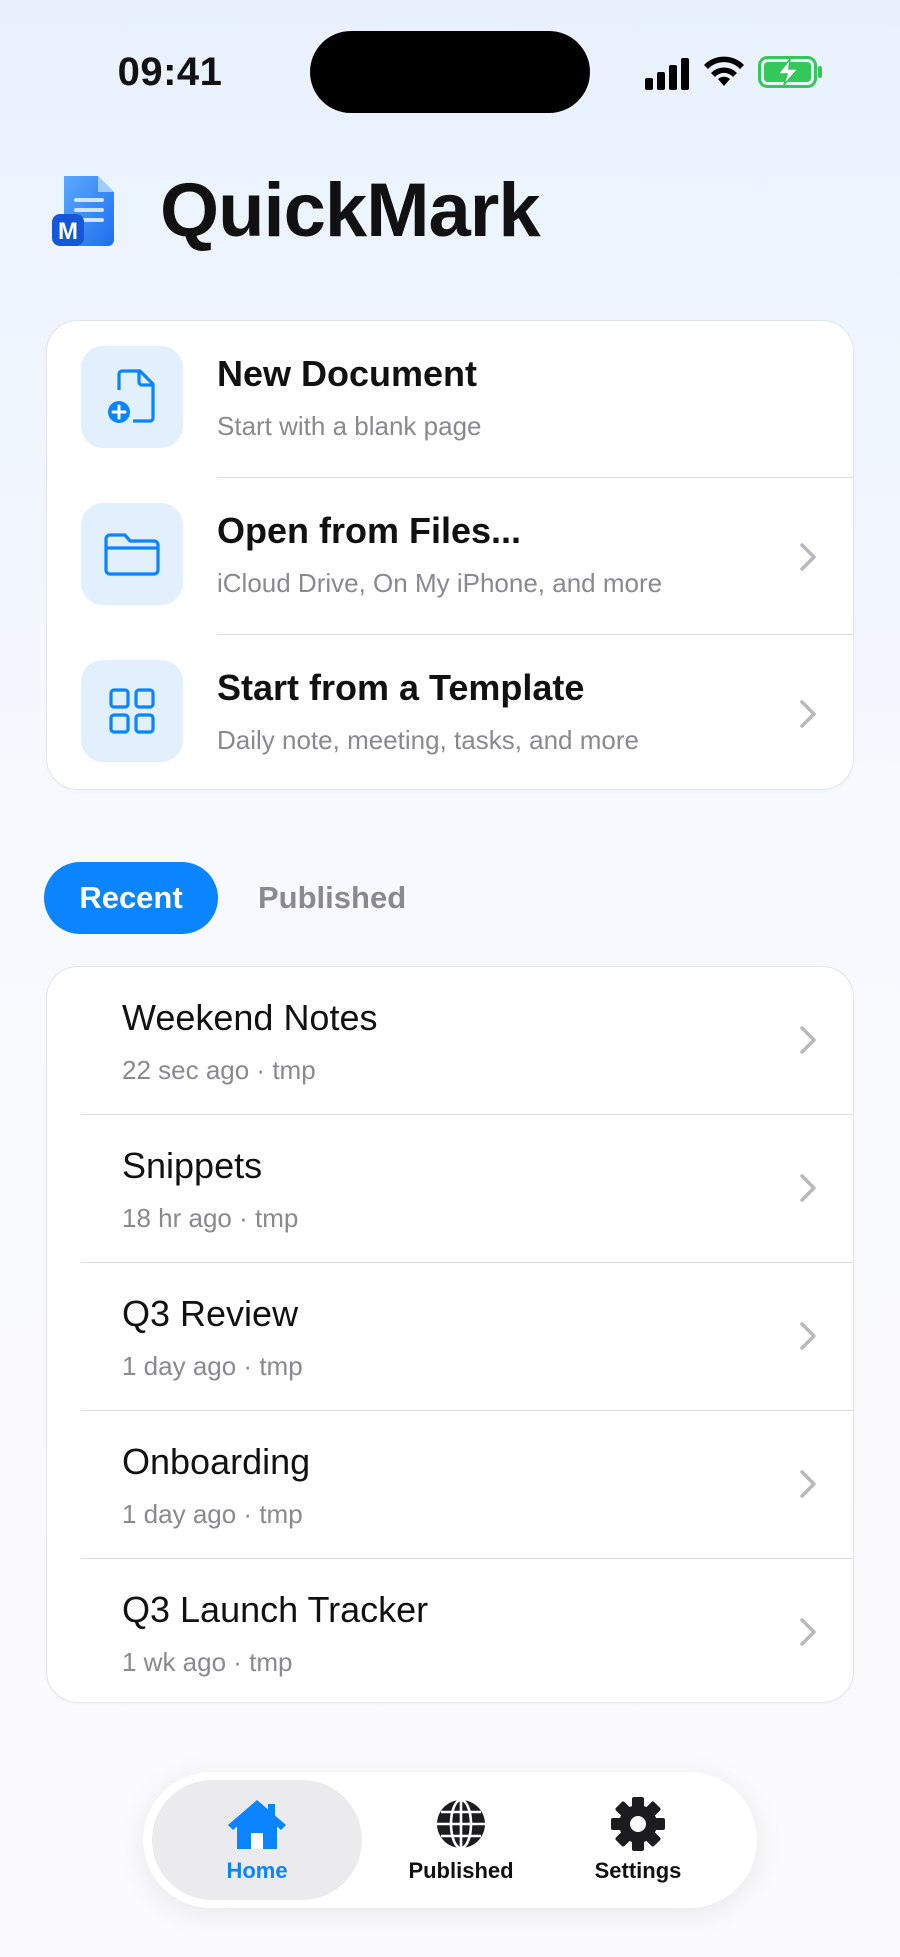 The image size is (900, 1957). I want to click on list-item: Snippets 18 hr ago · tmp, so click(450, 1189).